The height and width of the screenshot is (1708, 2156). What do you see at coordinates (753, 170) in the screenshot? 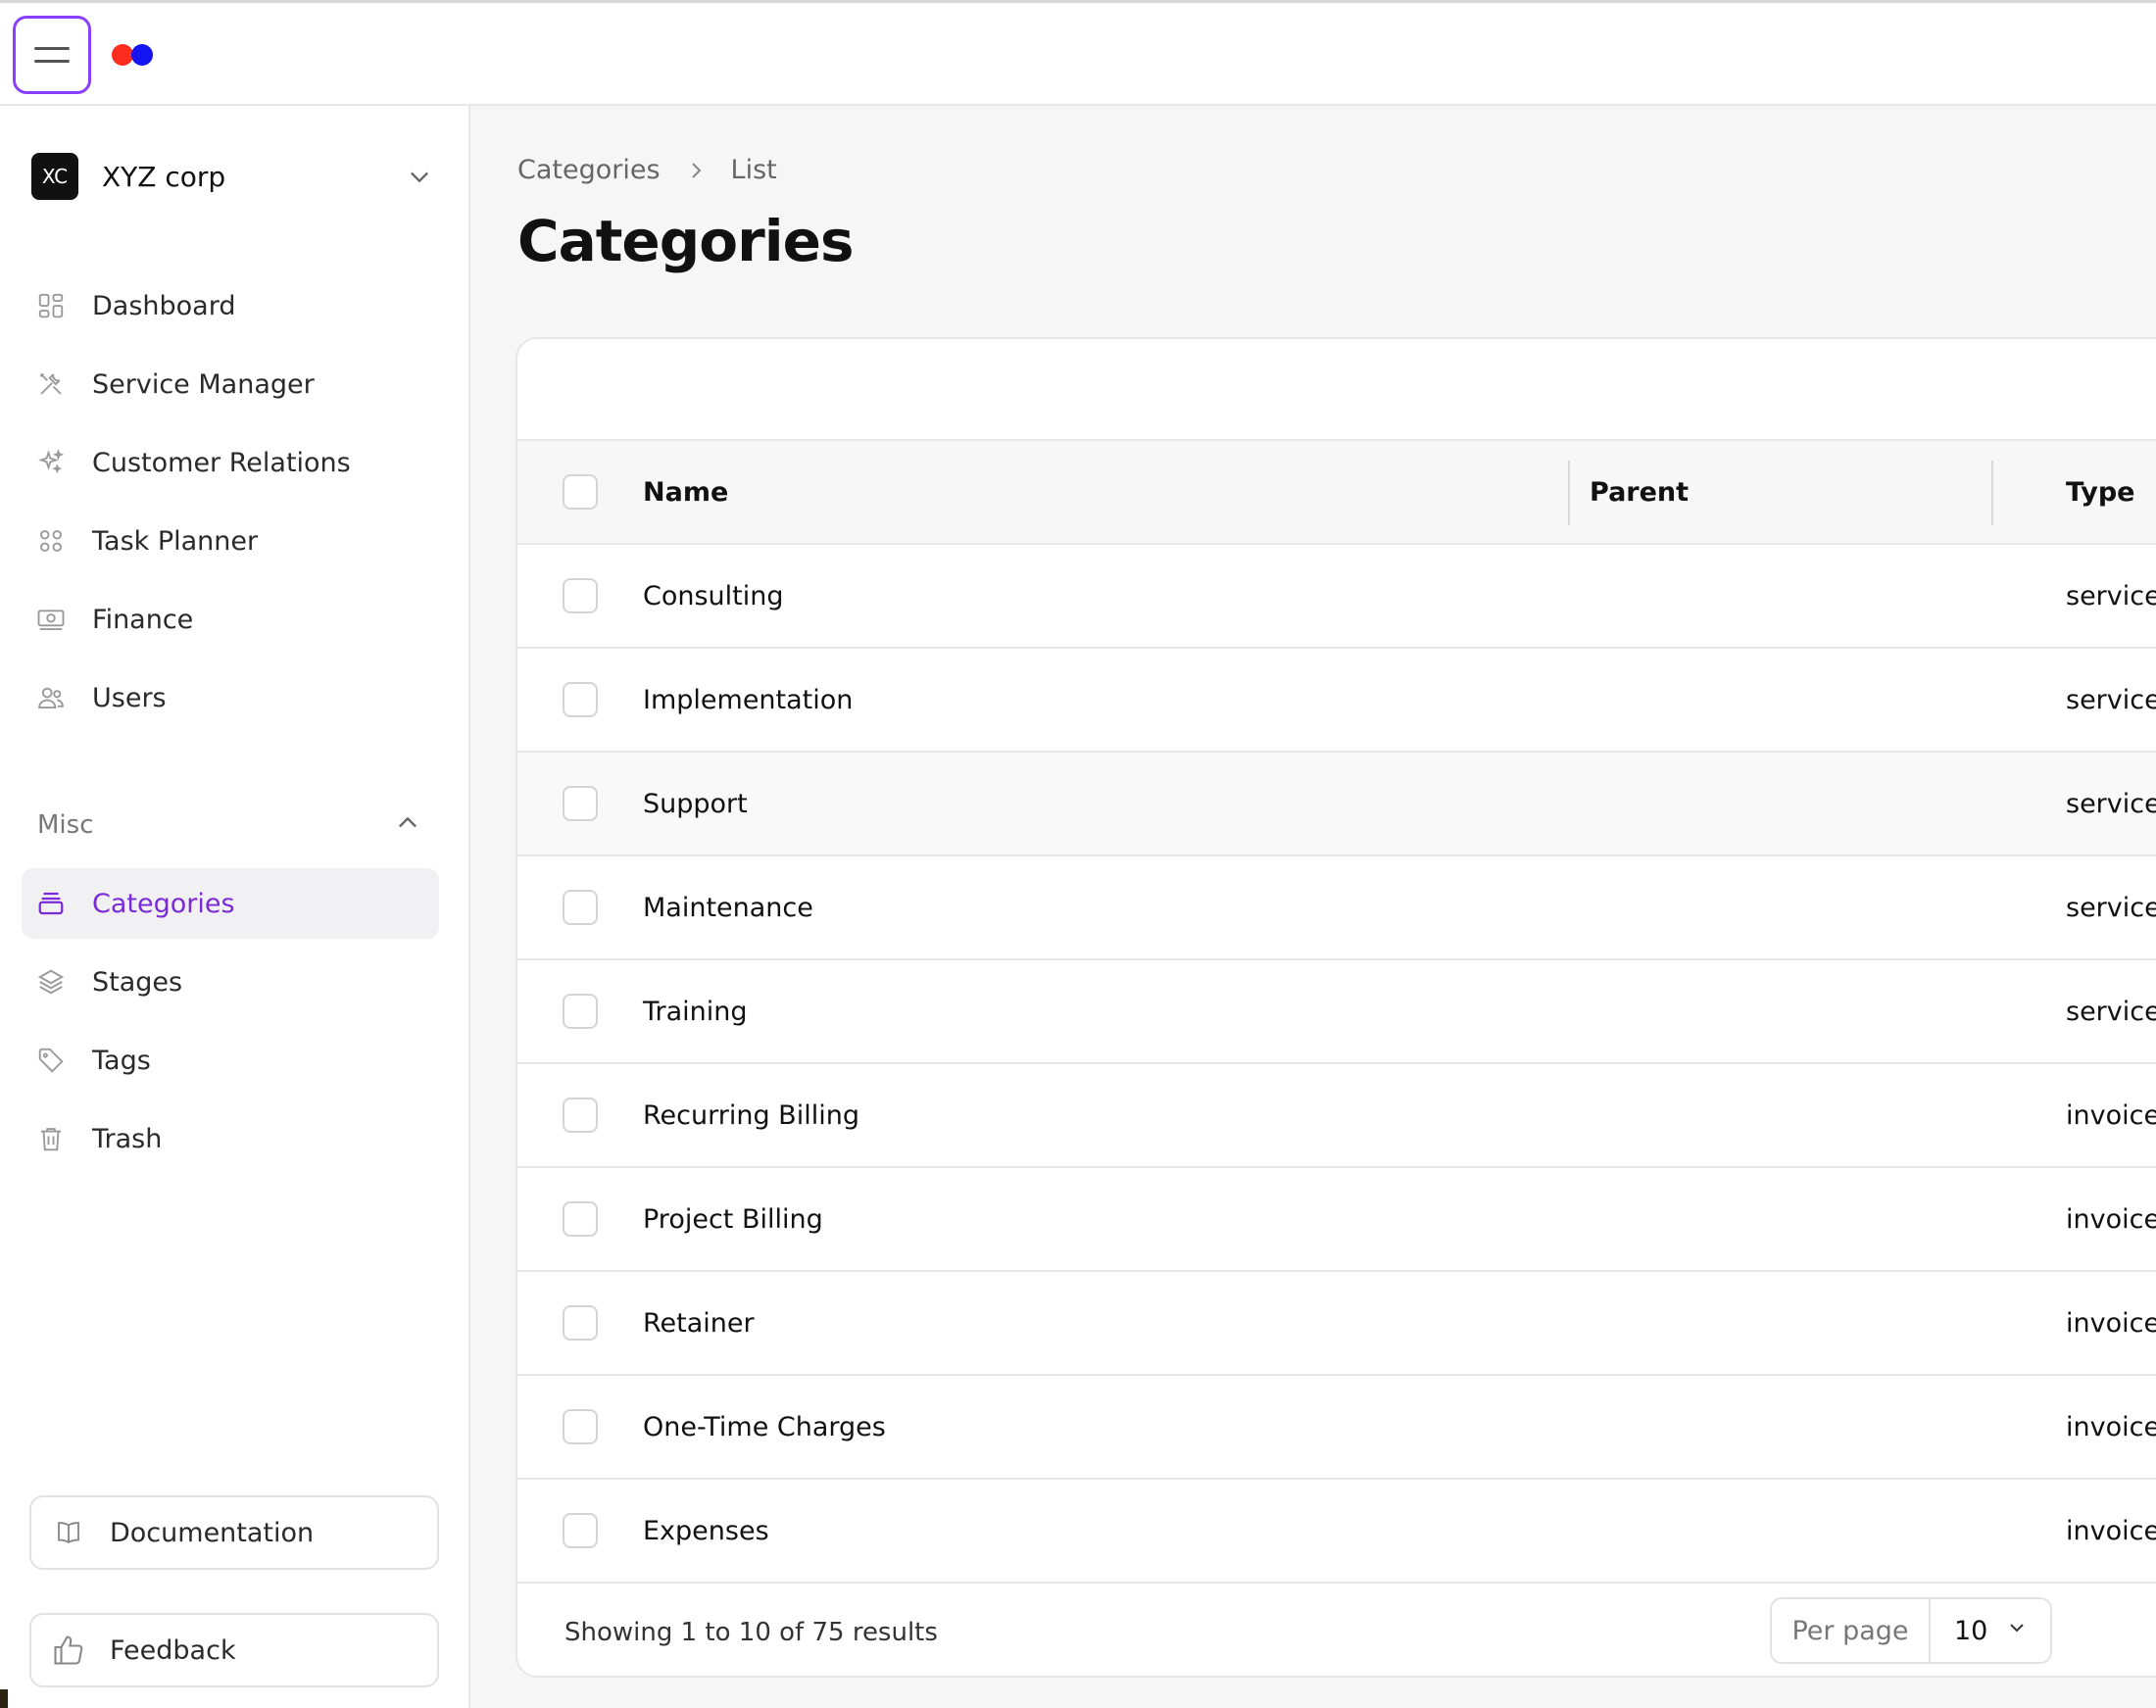
I see `breadcrumb-current: List` at bounding box center [753, 170].